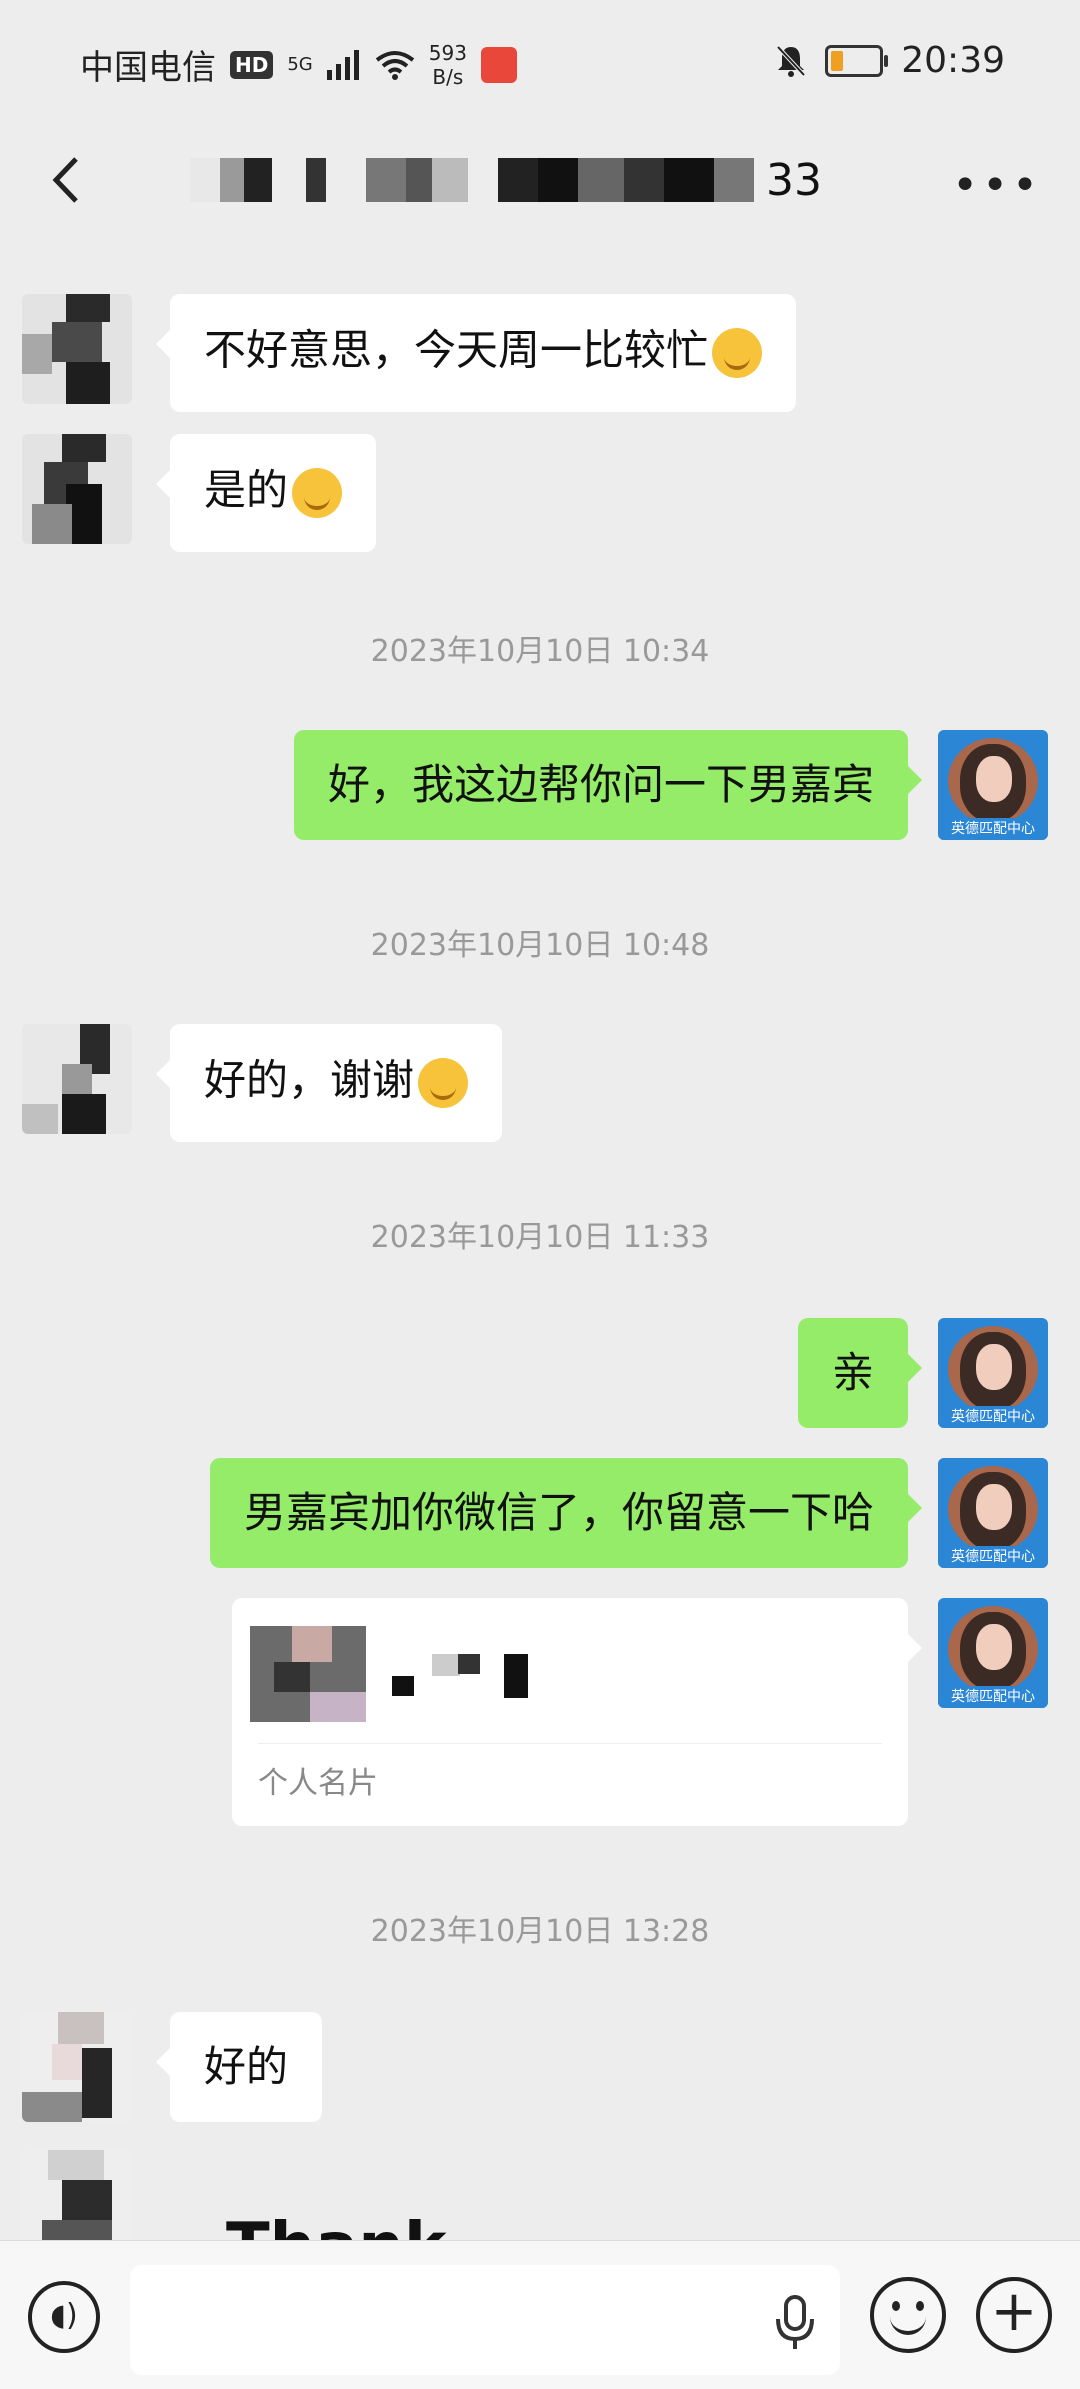 The height and width of the screenshot is (2389, 1080). I want to click on signal-icon, so click(342, 64).